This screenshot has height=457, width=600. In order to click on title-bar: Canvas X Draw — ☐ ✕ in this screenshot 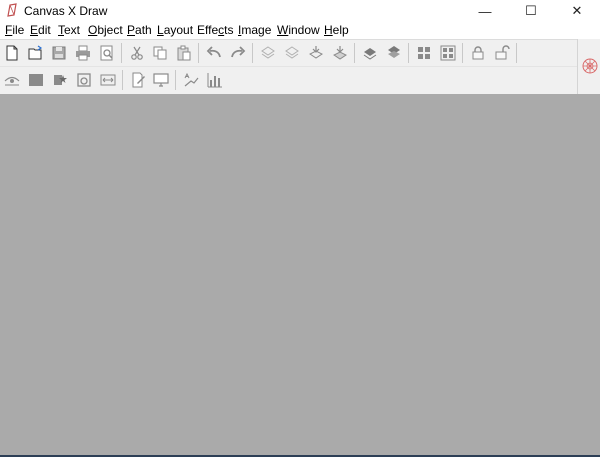, I will do `click(300, 11)`.